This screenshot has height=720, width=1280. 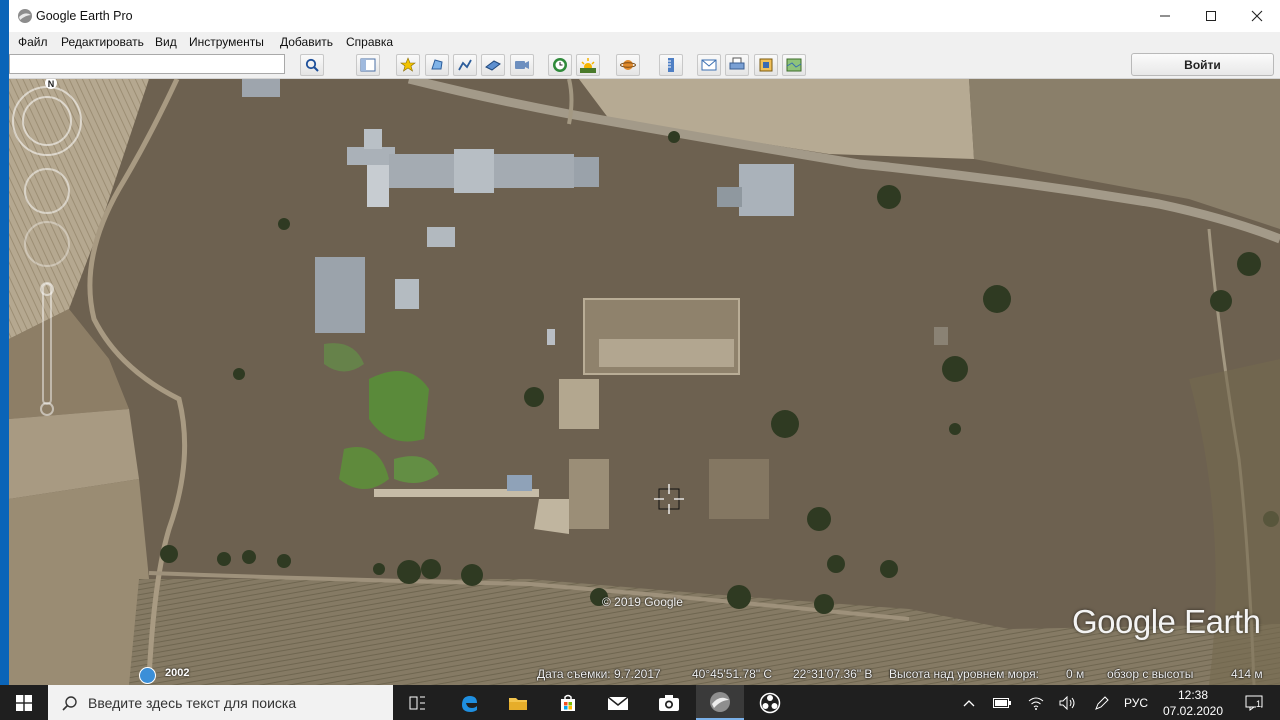 What do you see at coordinates (1193, 703) in the screenshot?
I see `clock: 12:38 07.02.2020` at bounding box center [1193, 703].